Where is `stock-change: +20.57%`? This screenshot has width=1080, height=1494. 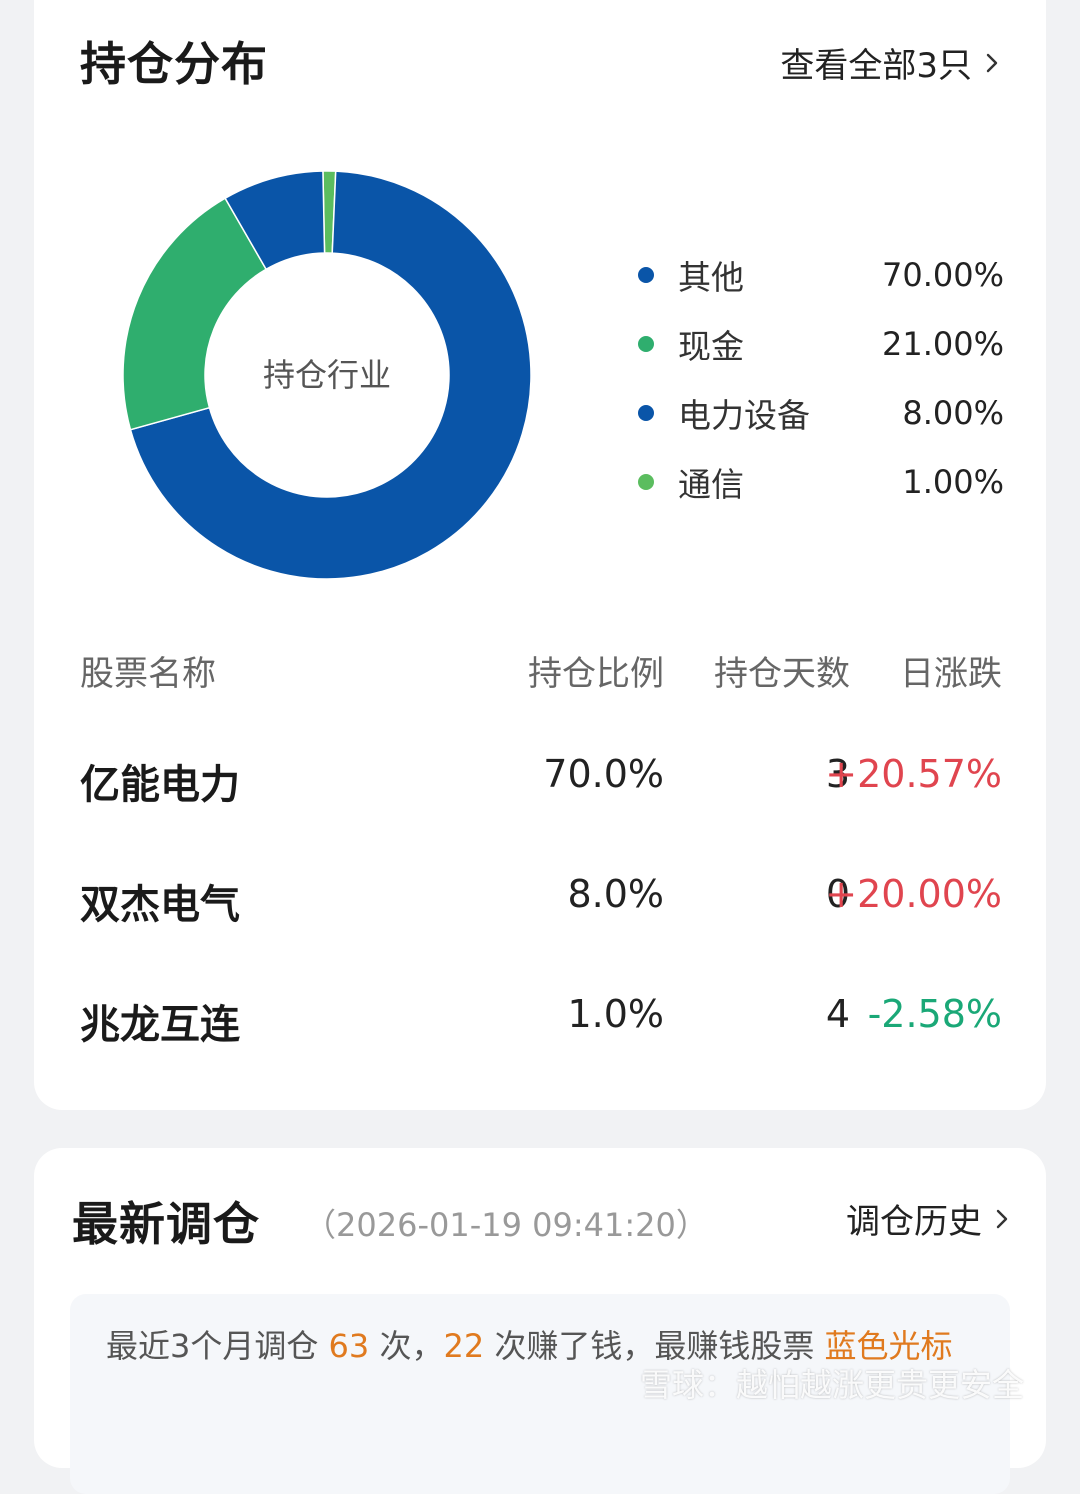
stock-change: +20.57% is located at coordinates (913, 774).